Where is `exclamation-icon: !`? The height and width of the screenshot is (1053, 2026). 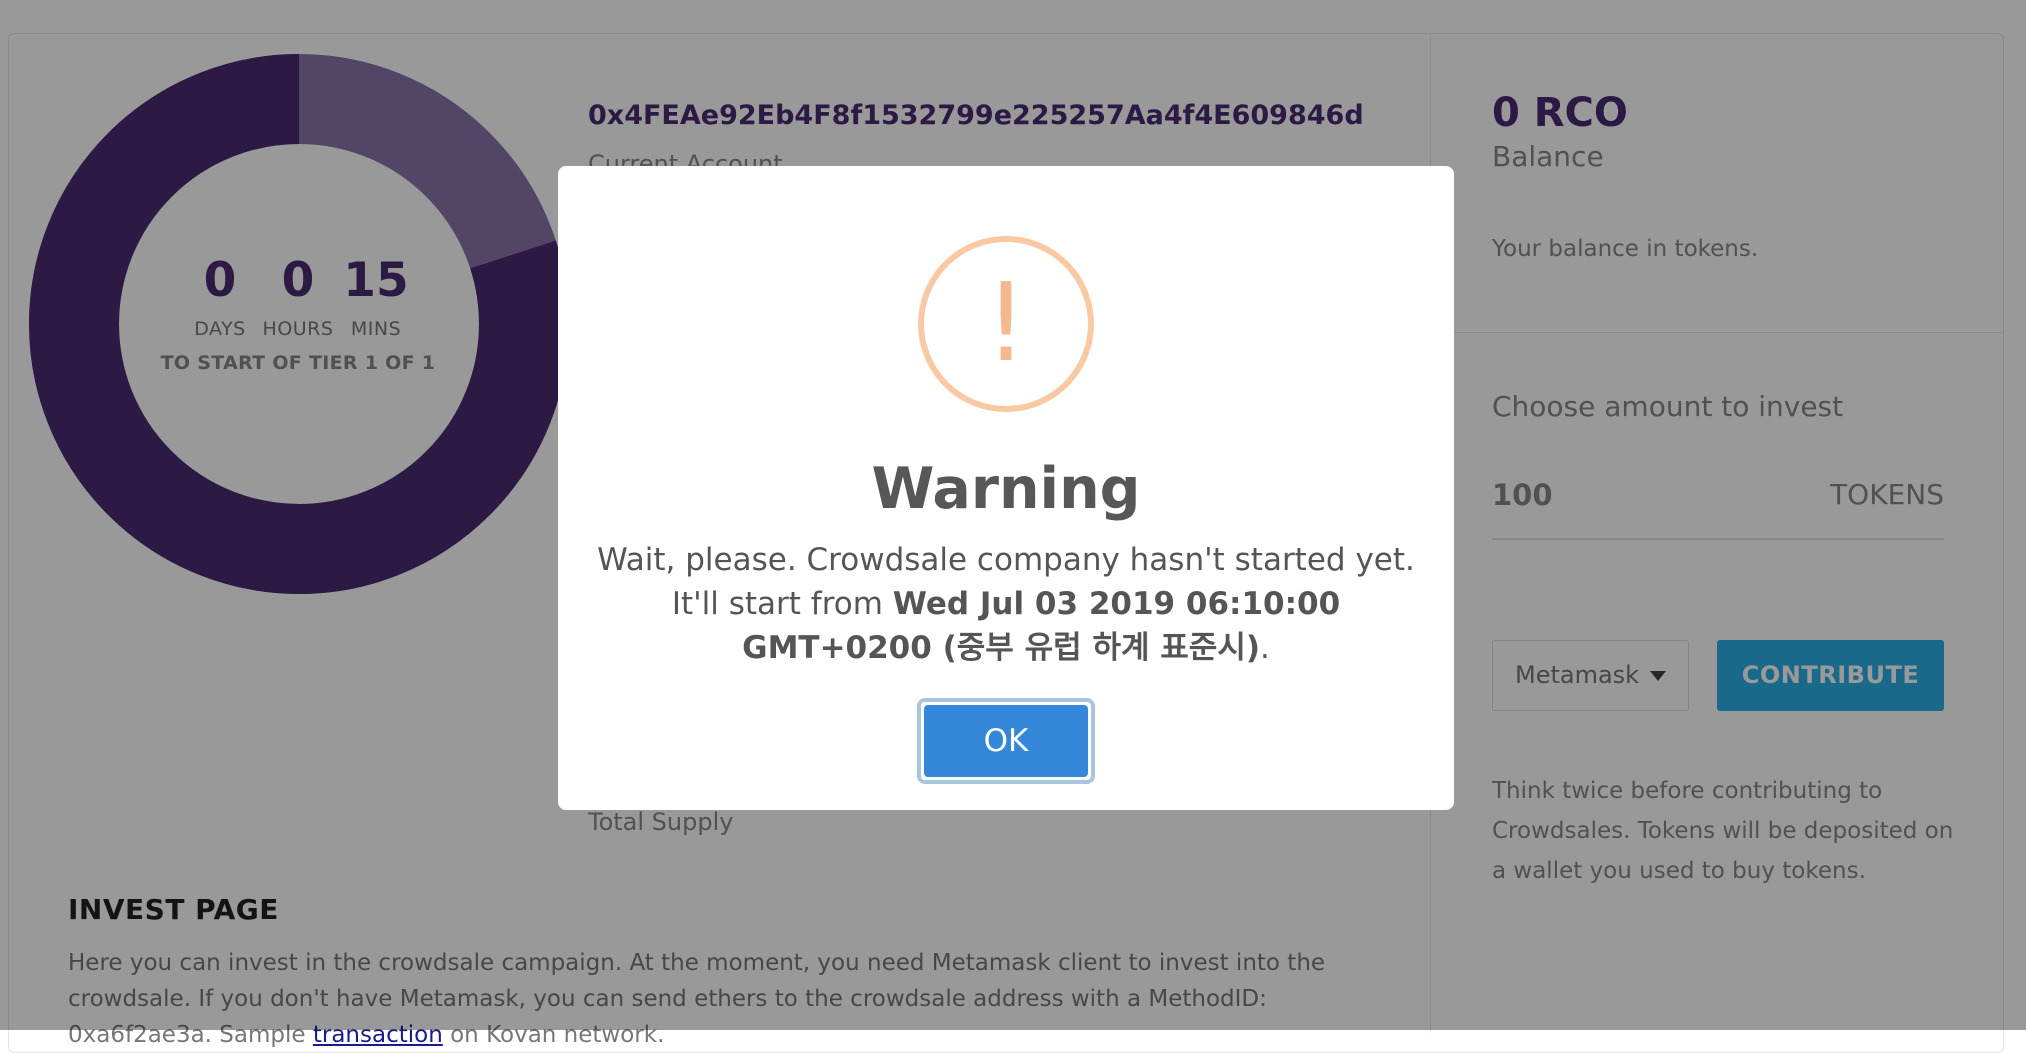
exclamation-icon: ! is located at coordinates (1006, 324).